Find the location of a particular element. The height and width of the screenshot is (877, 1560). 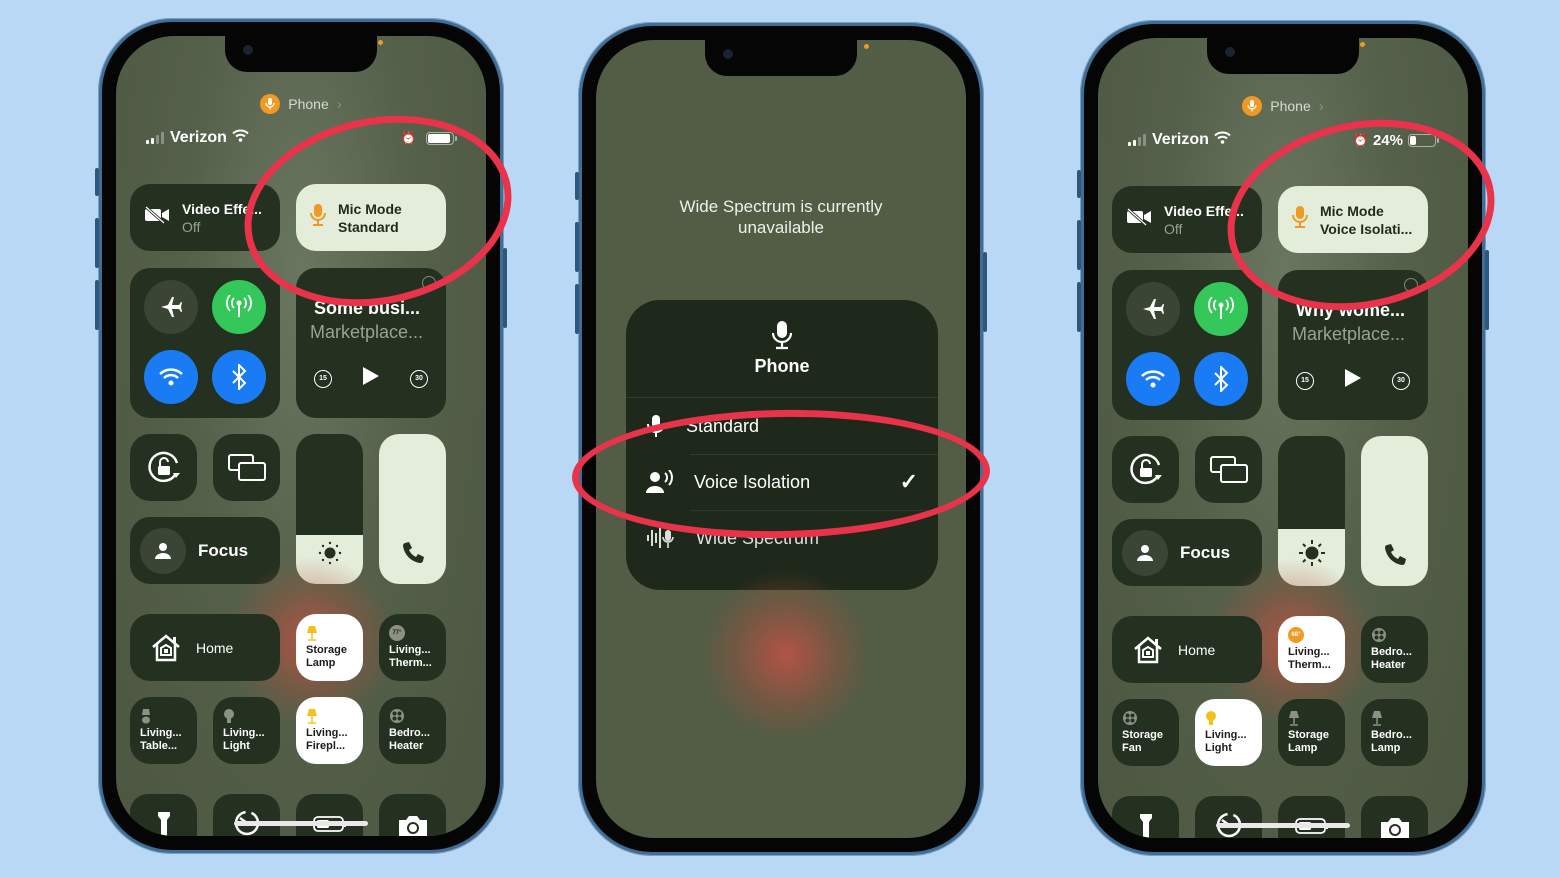

flashlight-icon is located at coordinates (1145, 826).